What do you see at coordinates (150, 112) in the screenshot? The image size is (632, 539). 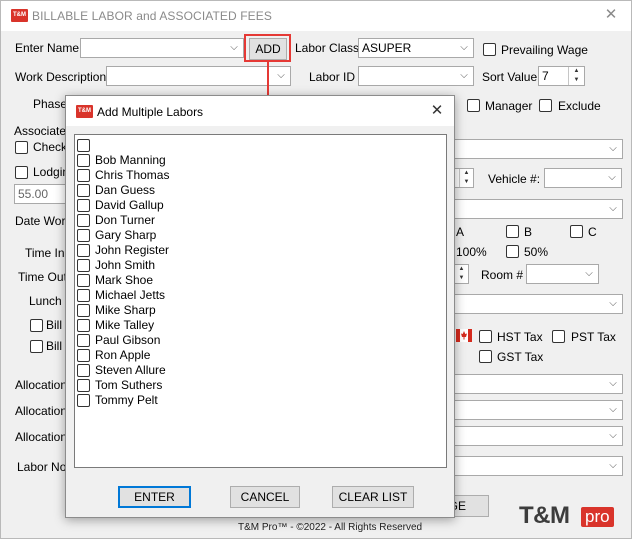 I see `dialog-title: Add Multiple Labors` at bounding box center [150, 112].